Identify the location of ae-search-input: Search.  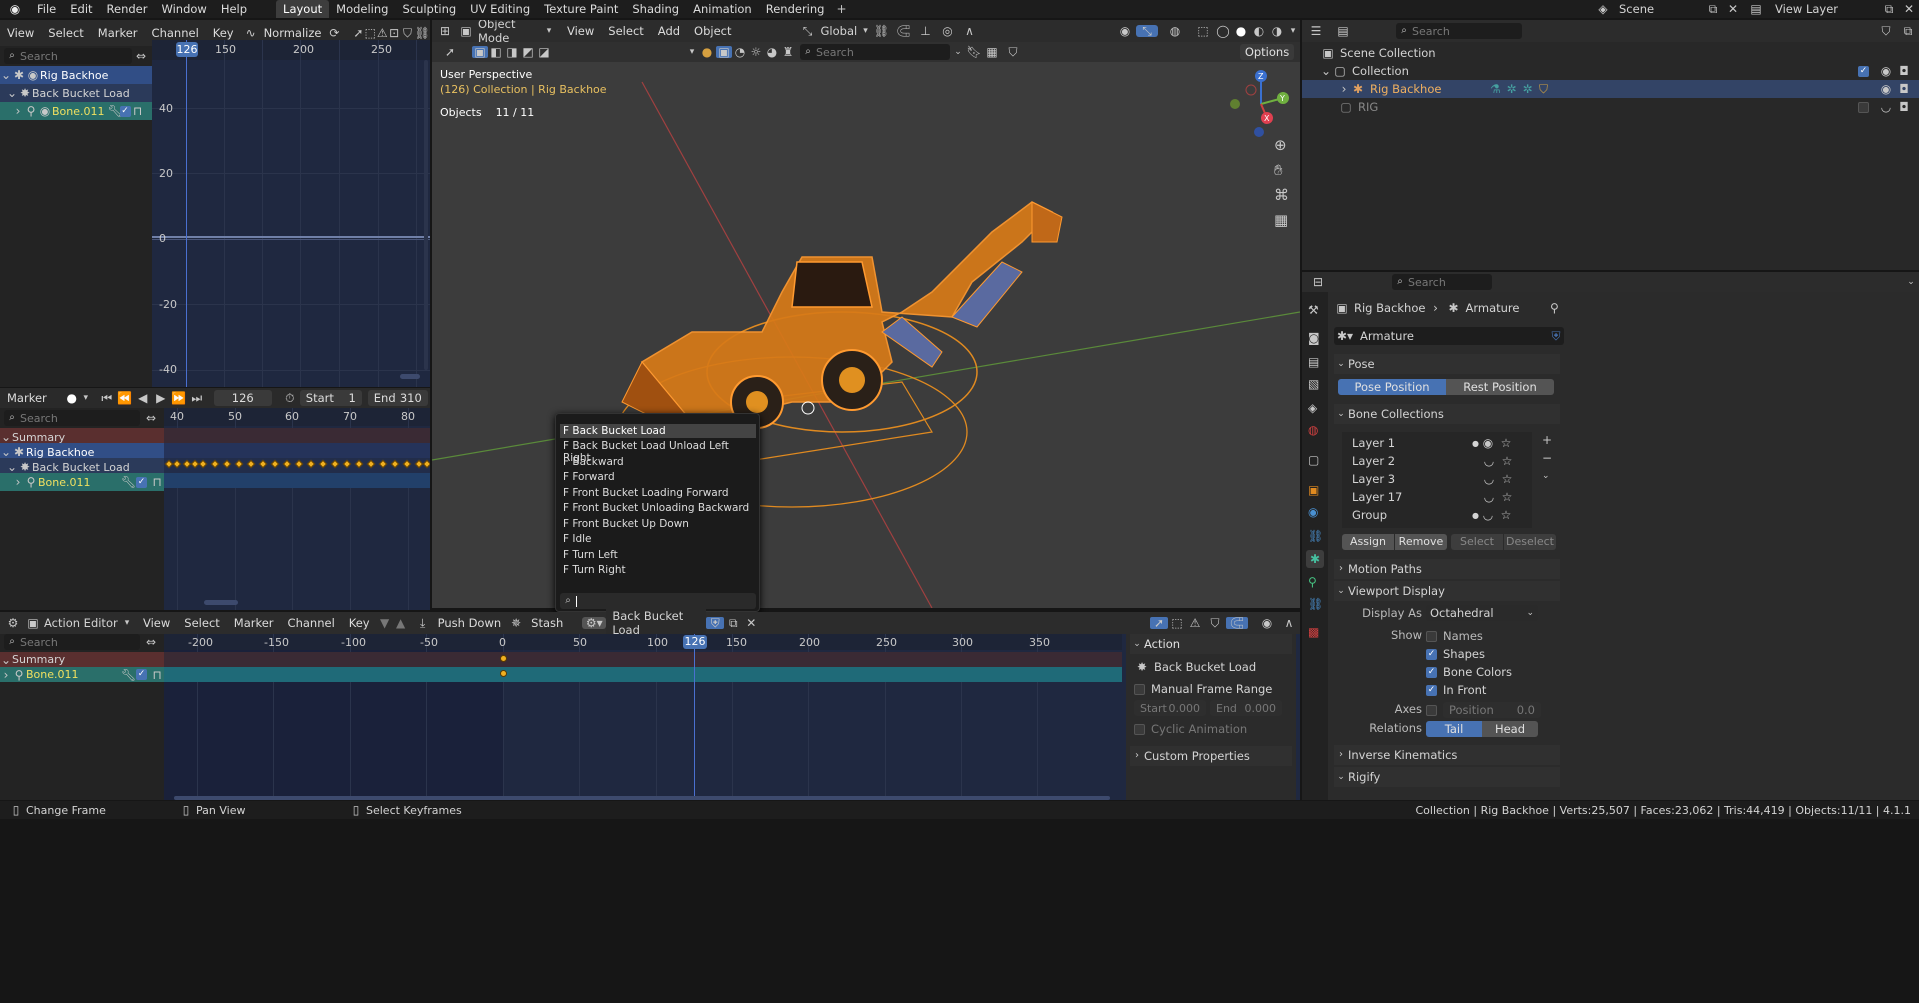
(39, 642).